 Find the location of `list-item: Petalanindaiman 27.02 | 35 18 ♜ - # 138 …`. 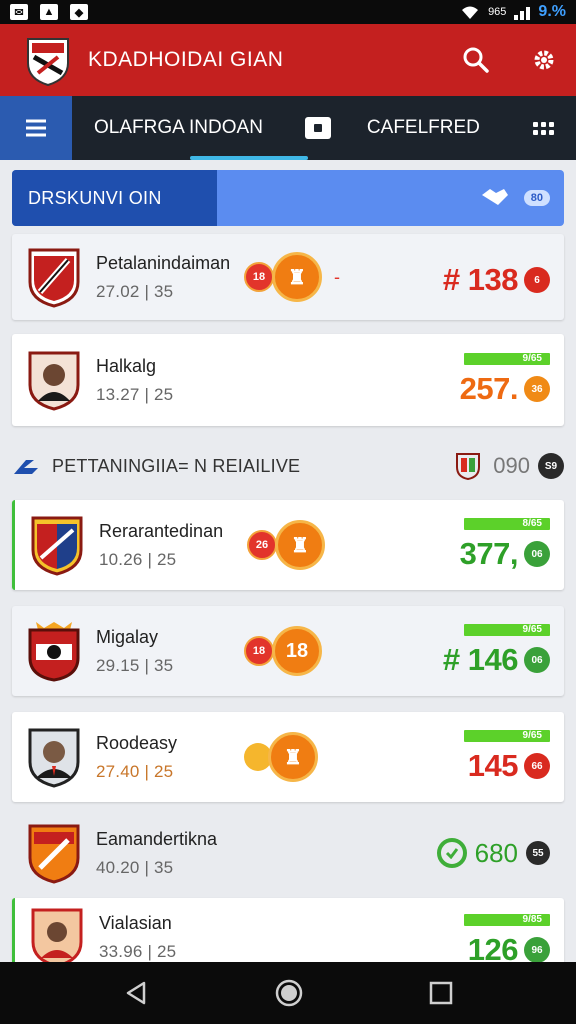

list-item: Petalanindaiman 27.02 | 35 18 ♜ - # 138 … is located at coordinates (288, 277).